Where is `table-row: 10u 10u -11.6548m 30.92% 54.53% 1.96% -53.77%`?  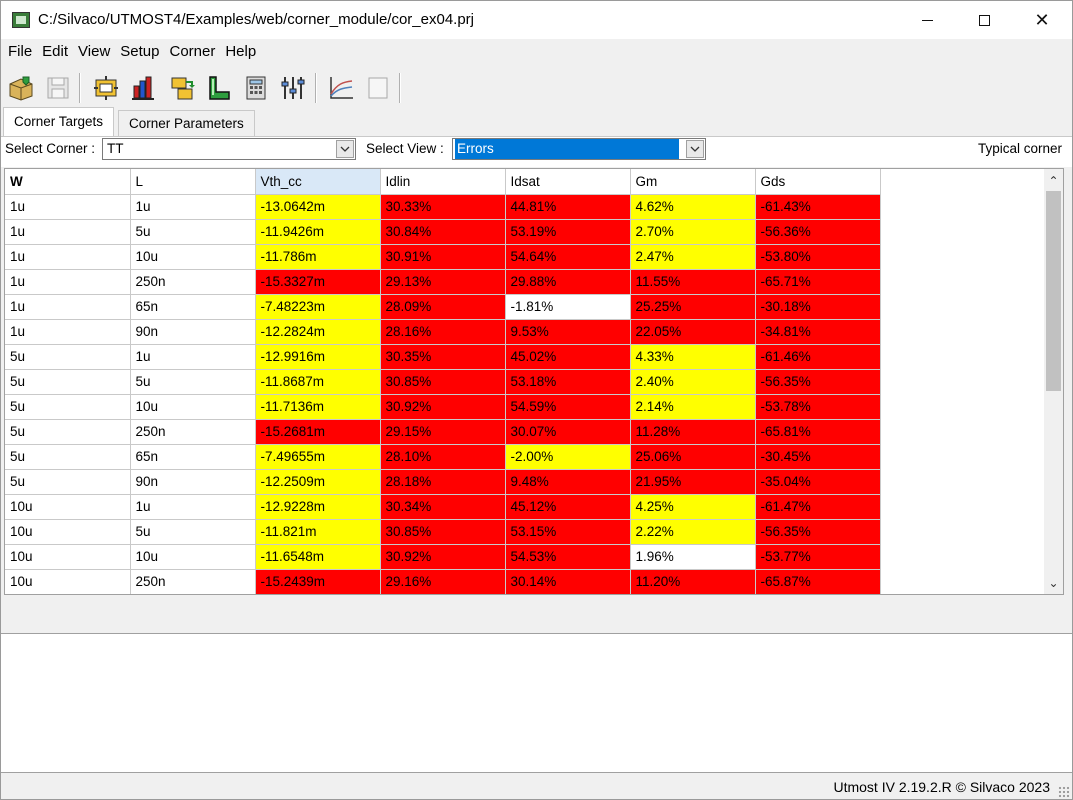 table-row: 10u 10u -11.6548m 30.92% 54.53% 1.96% -53.77% is located at coordinates (443, 557).